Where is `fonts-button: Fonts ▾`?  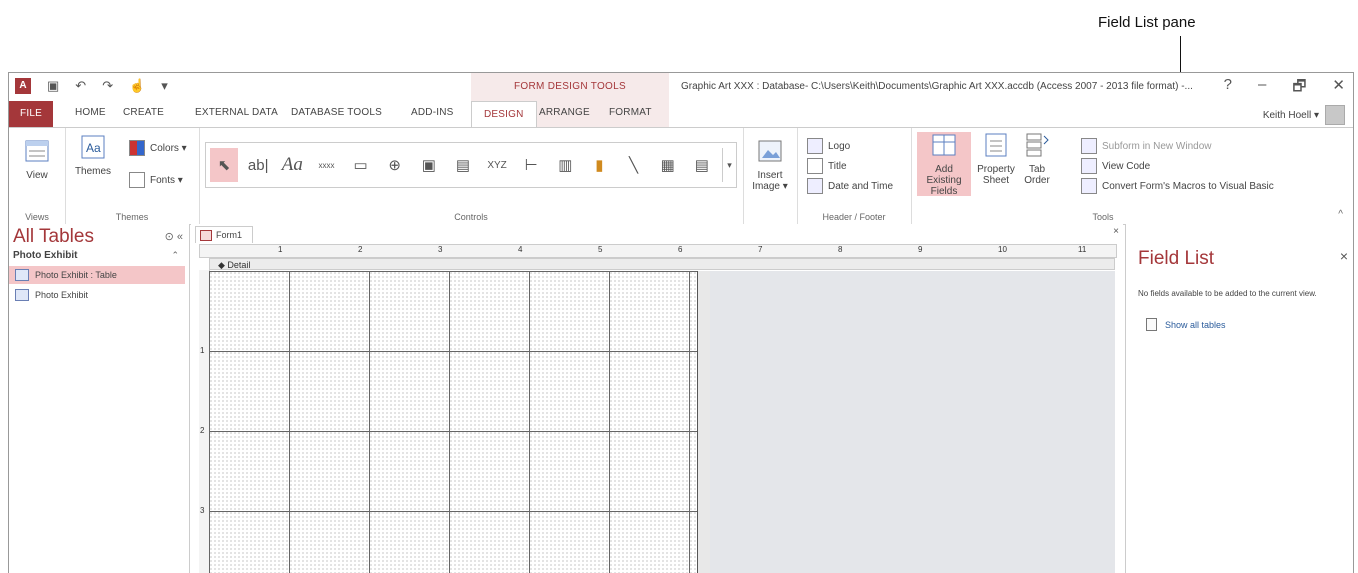
fonts-button: Fonts ▾ is located at coordinates (156, 180).